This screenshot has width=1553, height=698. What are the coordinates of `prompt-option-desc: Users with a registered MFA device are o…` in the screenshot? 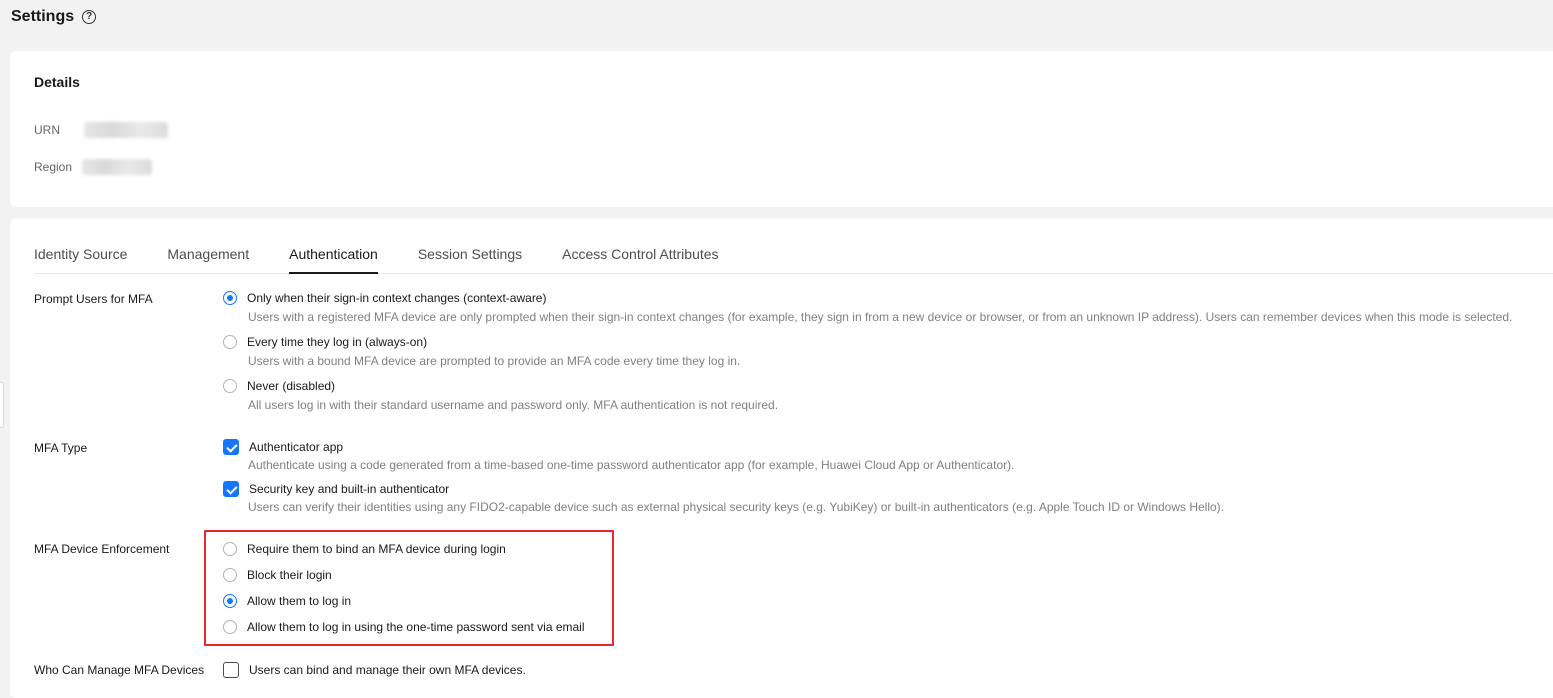 It's located at (880, 317).